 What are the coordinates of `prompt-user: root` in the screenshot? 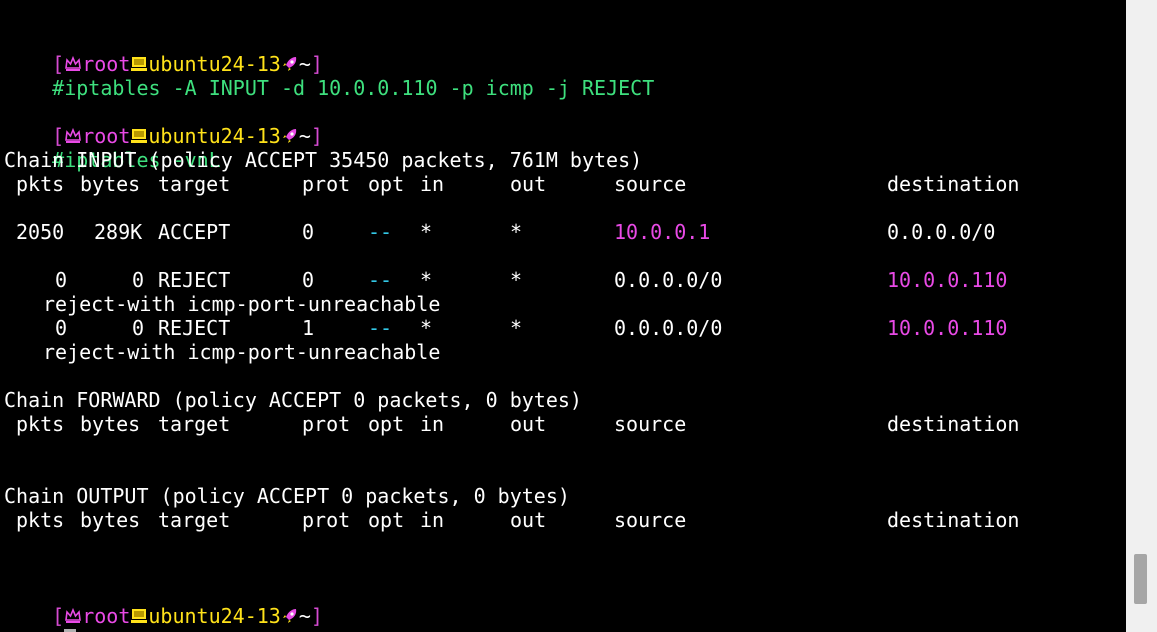 It's located at (106, 616).